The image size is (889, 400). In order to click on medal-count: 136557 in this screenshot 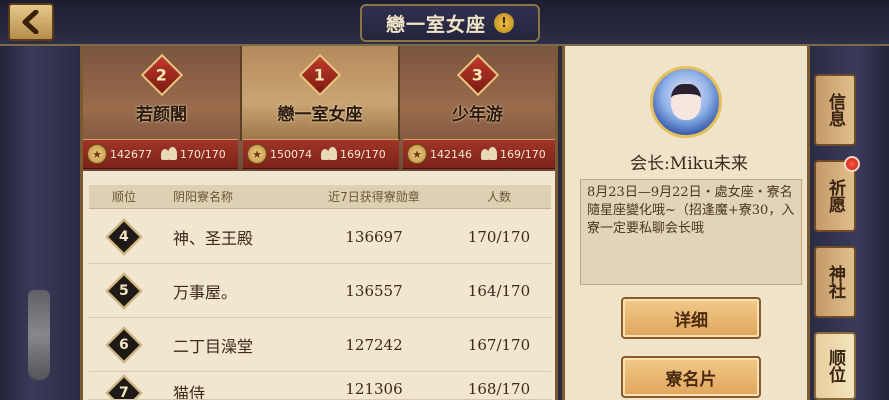, I will do `click(374, 290)`.